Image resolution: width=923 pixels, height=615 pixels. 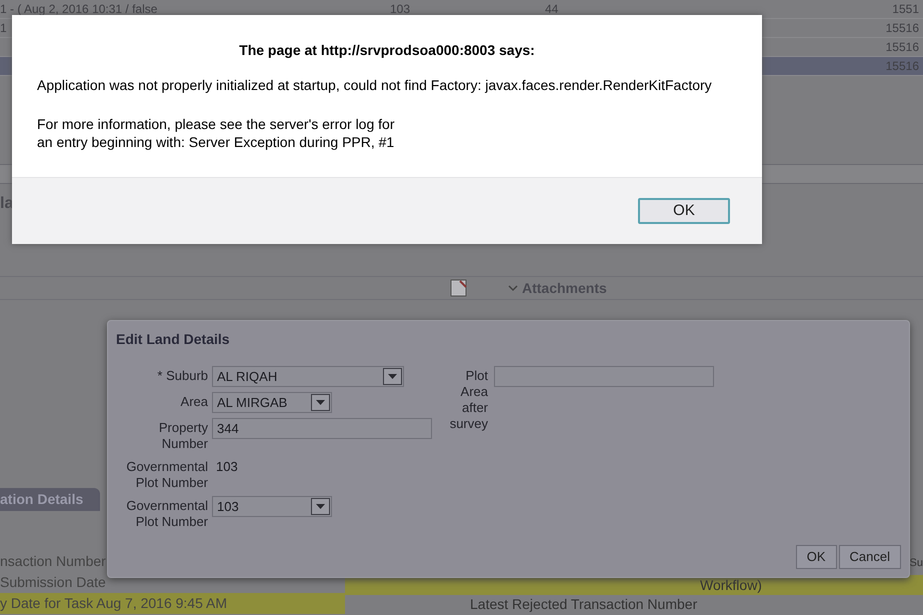 I want to click on alert-title: The page at http://srvprodsoa000:8003 says:, so click(x=387, y=50).